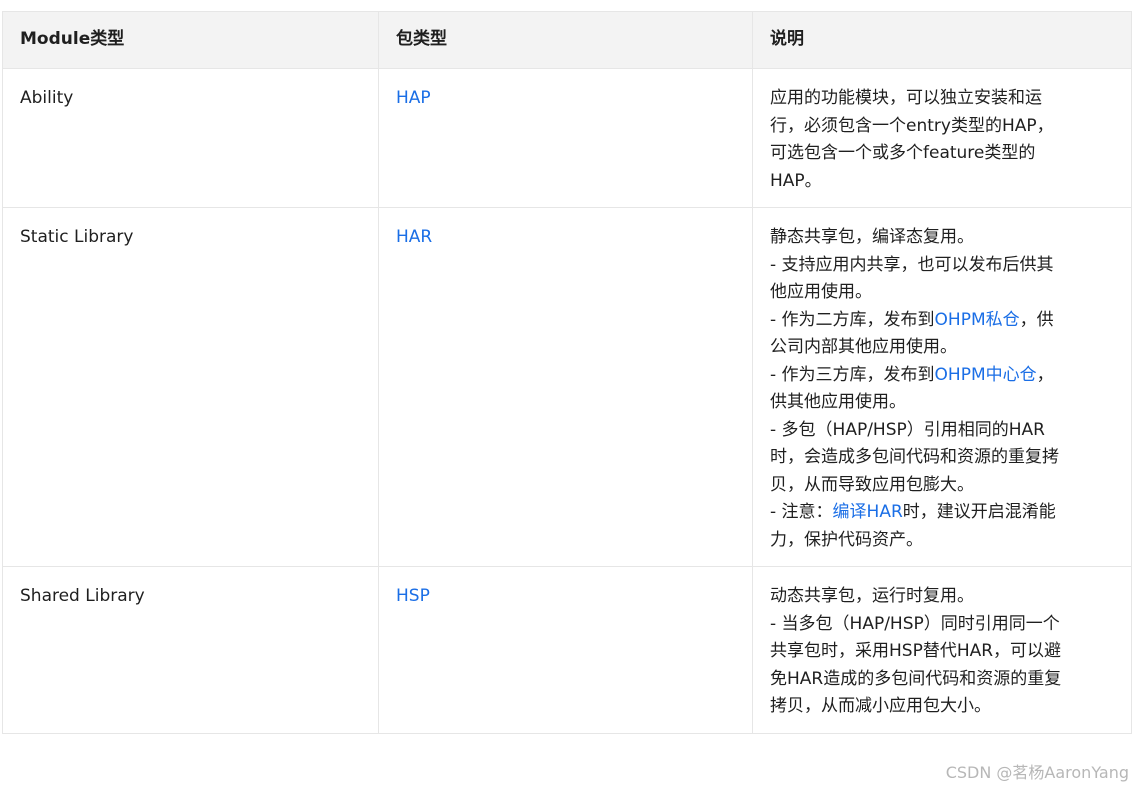 This screenshot has height=787, width=1135. Describe the element at coordinates (986, 375) in the screenshot. I see `ohpm-central-repo-link: OHPM中心仓` at that location.